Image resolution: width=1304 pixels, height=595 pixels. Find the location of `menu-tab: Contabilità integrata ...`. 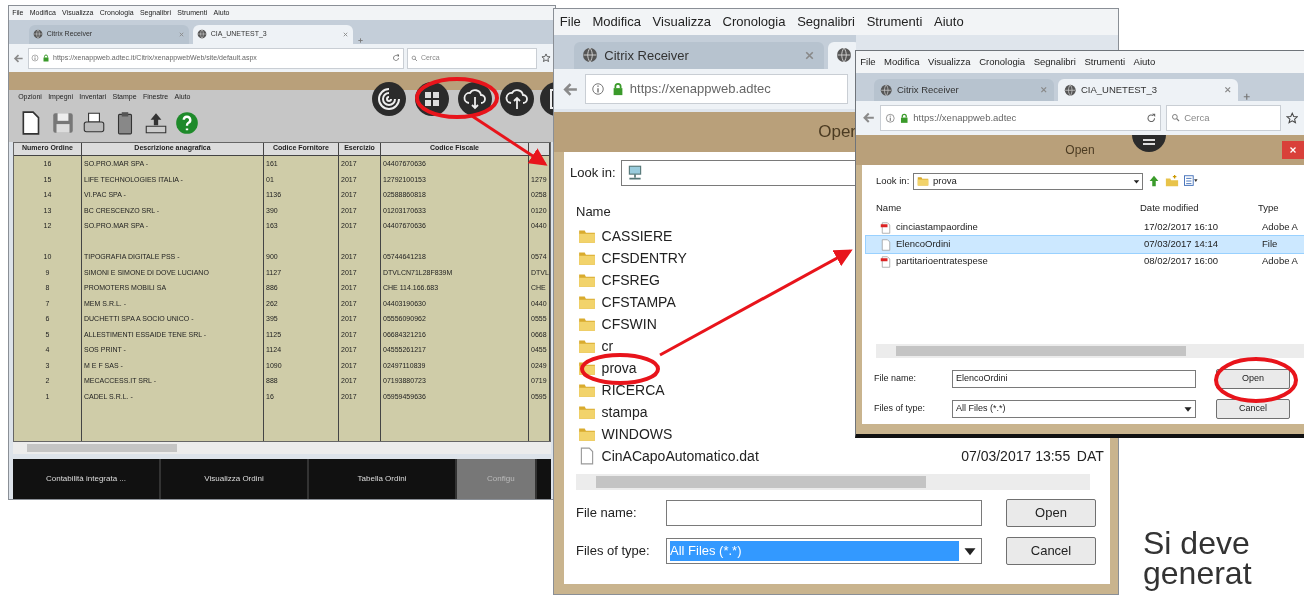

menu-tab: Contabilità integrata ... is located at coordinates (87, 479).